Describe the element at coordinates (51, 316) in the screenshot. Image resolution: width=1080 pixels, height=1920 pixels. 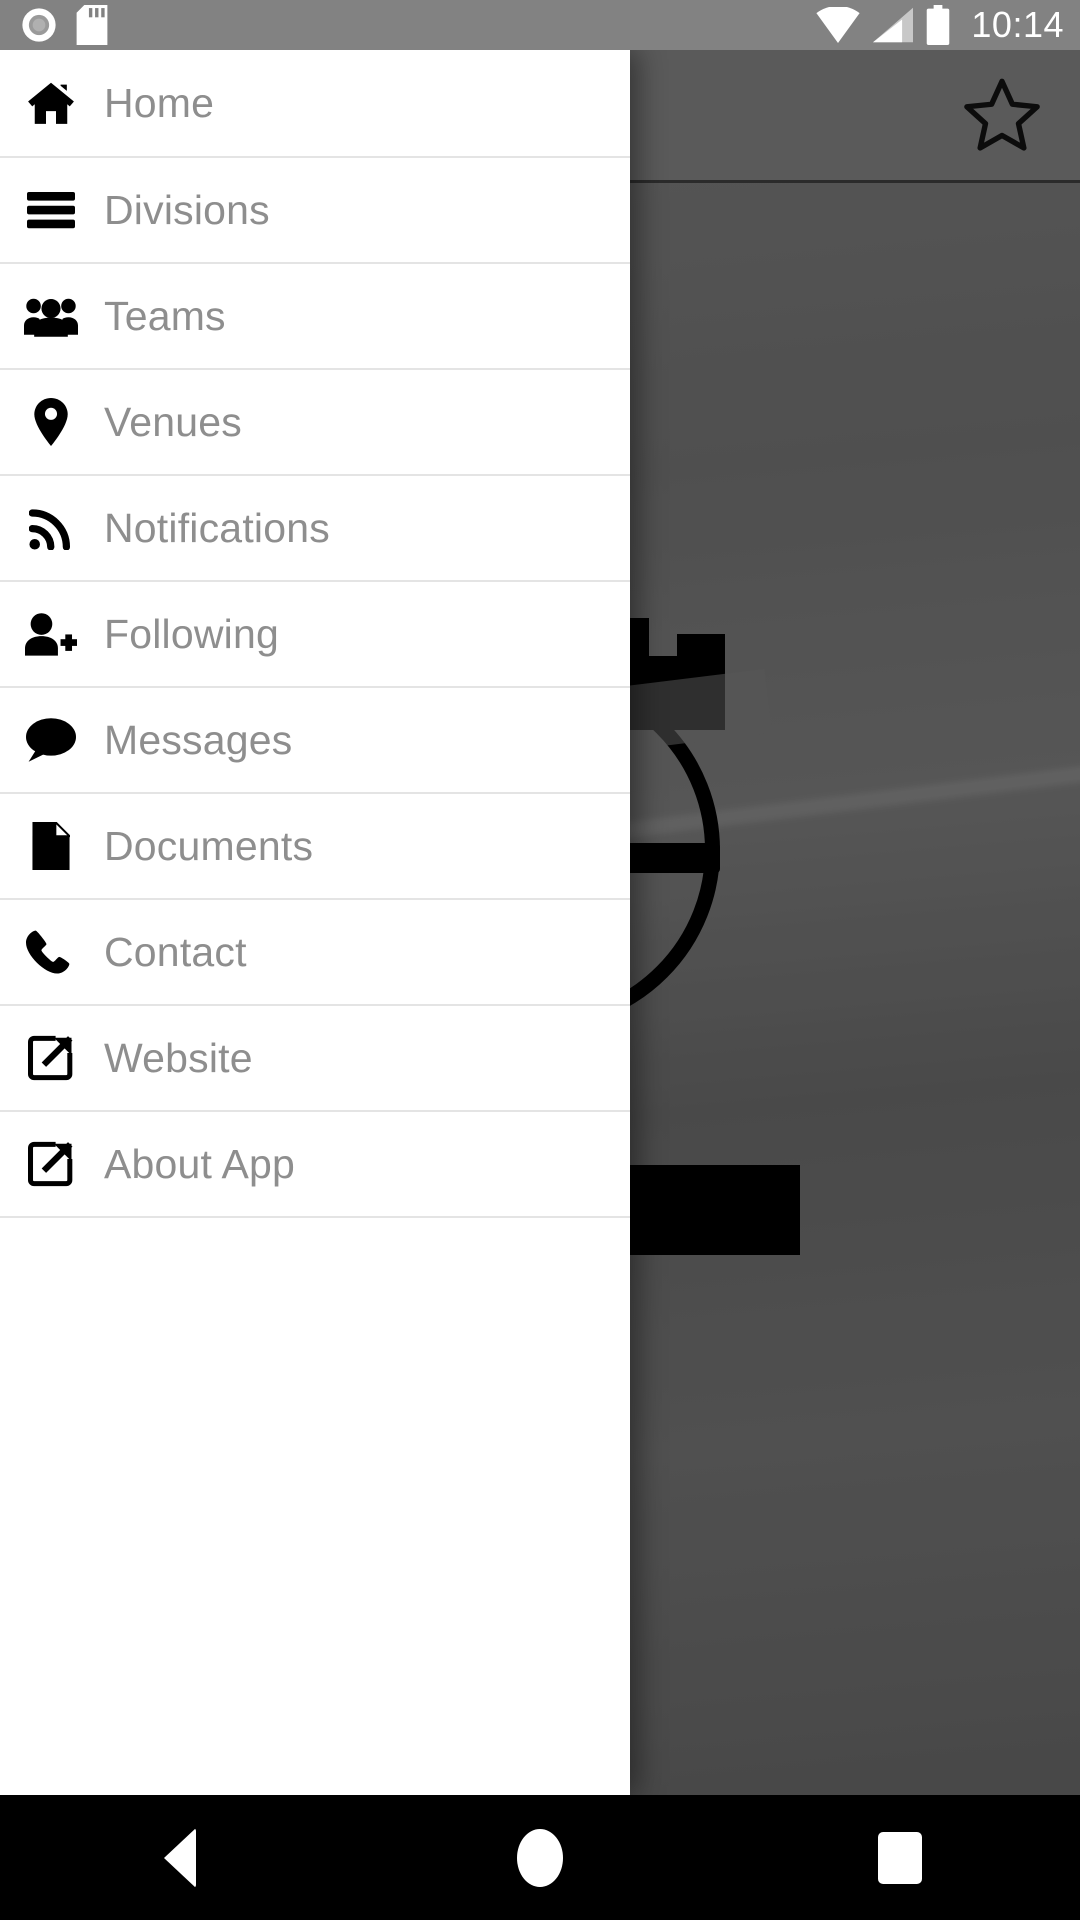
I see `group-users-icon` at that location.